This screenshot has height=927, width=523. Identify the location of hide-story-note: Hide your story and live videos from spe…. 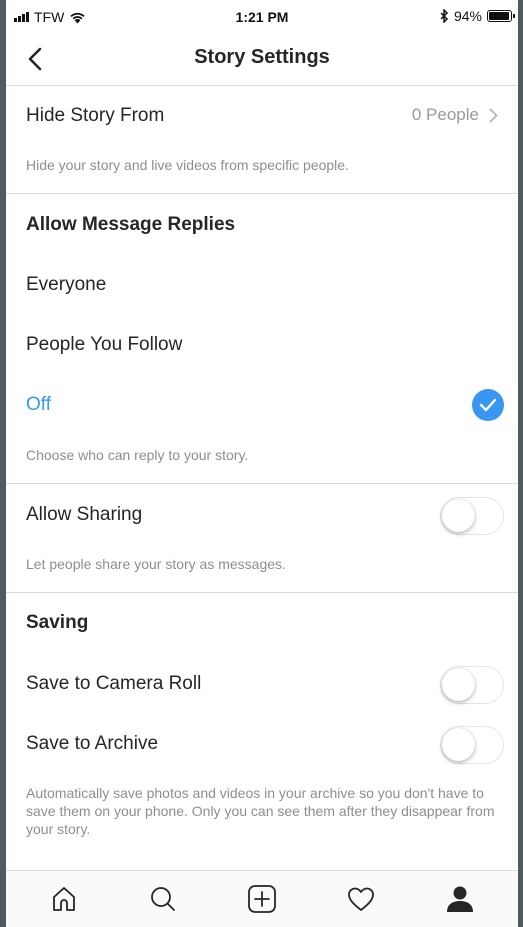
(187, 165).